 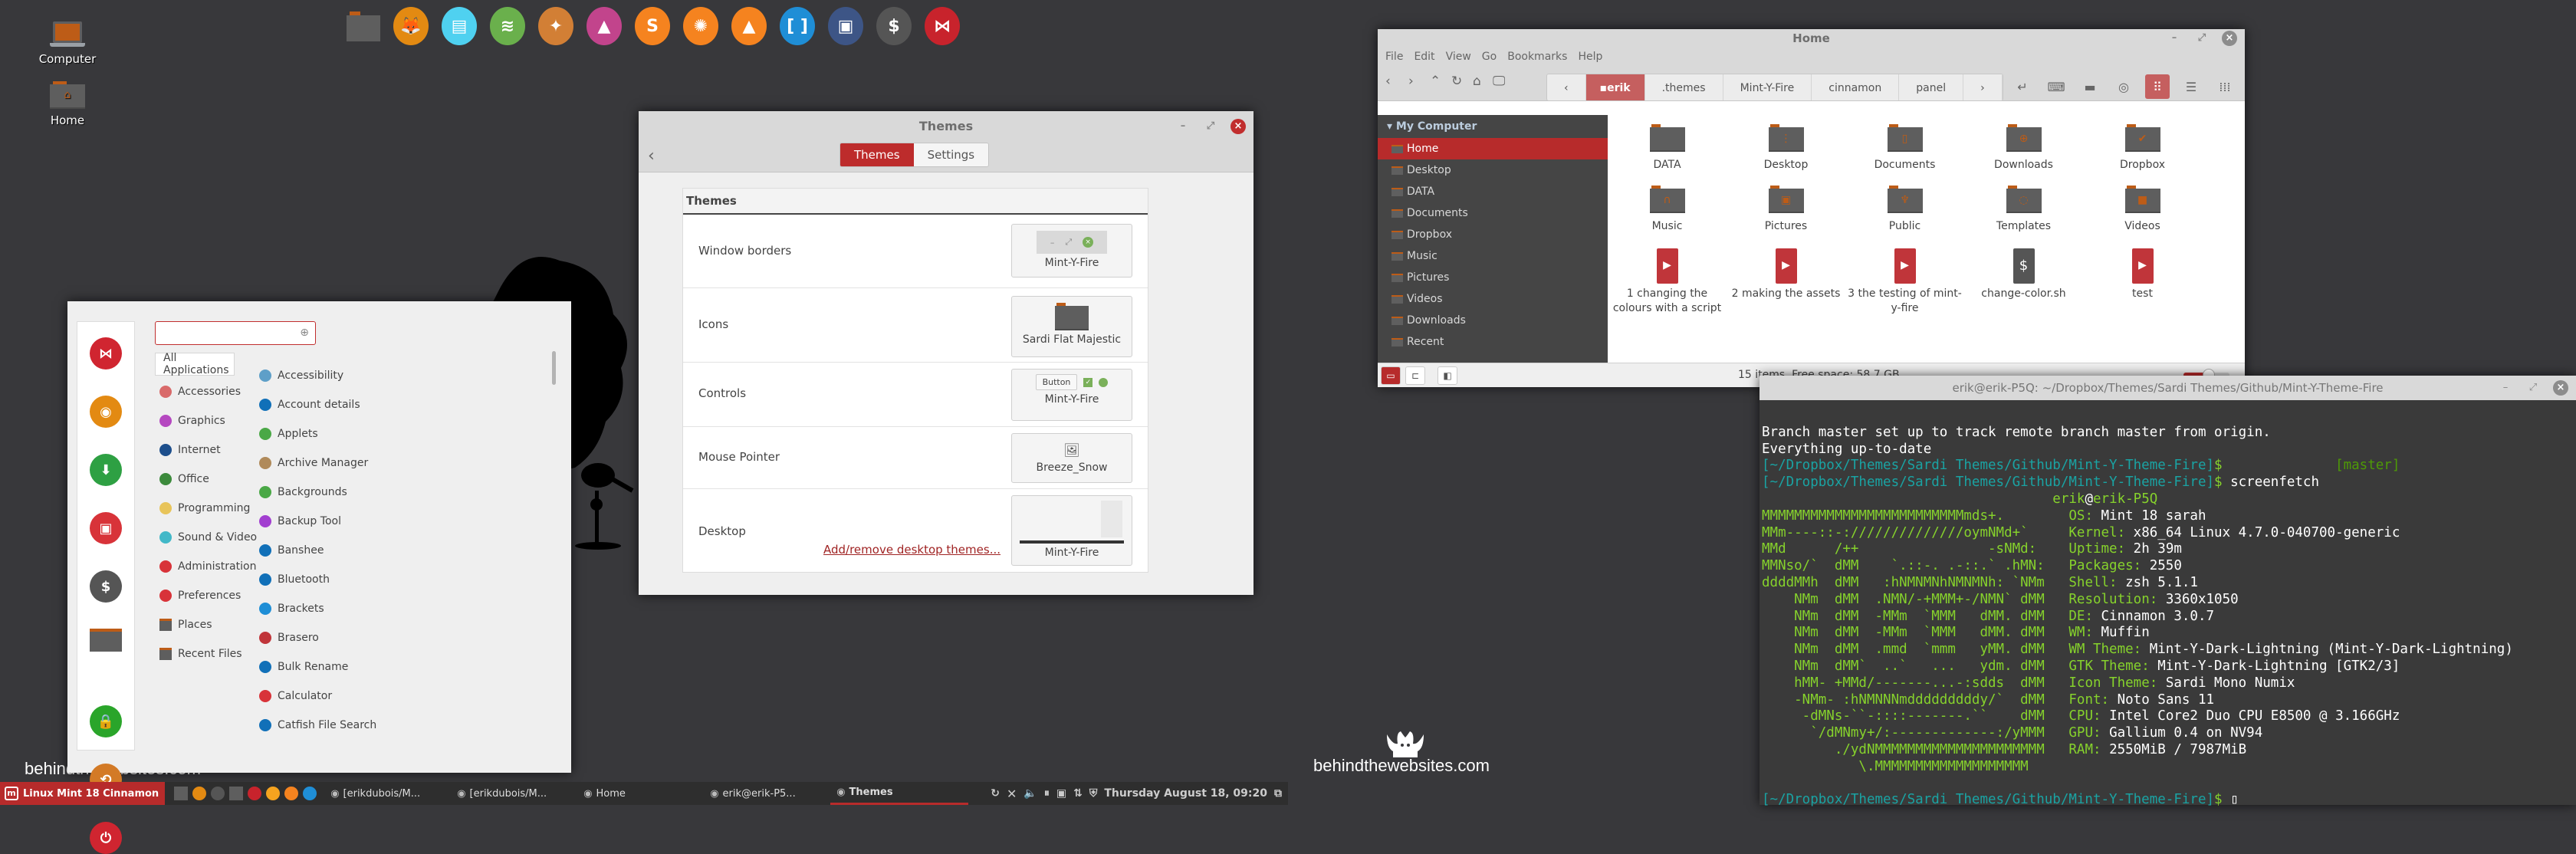 What do you see at coordinates (106, 528) in the screenshot?
I see `favorite-system-settings: ▣` at bounding box center [106, 528].